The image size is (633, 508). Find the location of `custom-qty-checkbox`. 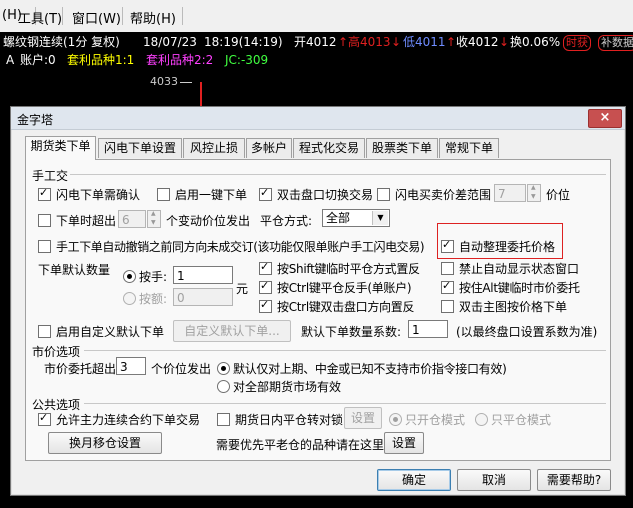

custom-qty-checkbox is located at coordinates (44, 331).